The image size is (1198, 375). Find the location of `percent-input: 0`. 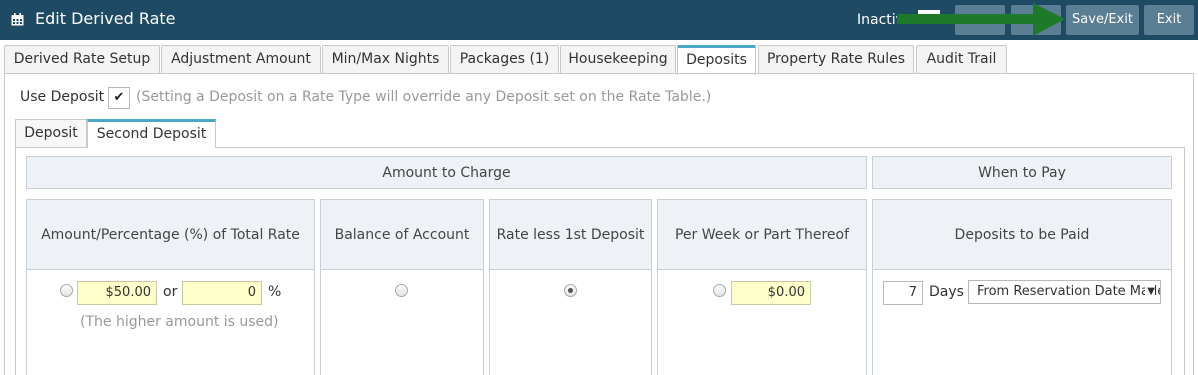

percent-input: 0 is located at coordinates (222, 293).